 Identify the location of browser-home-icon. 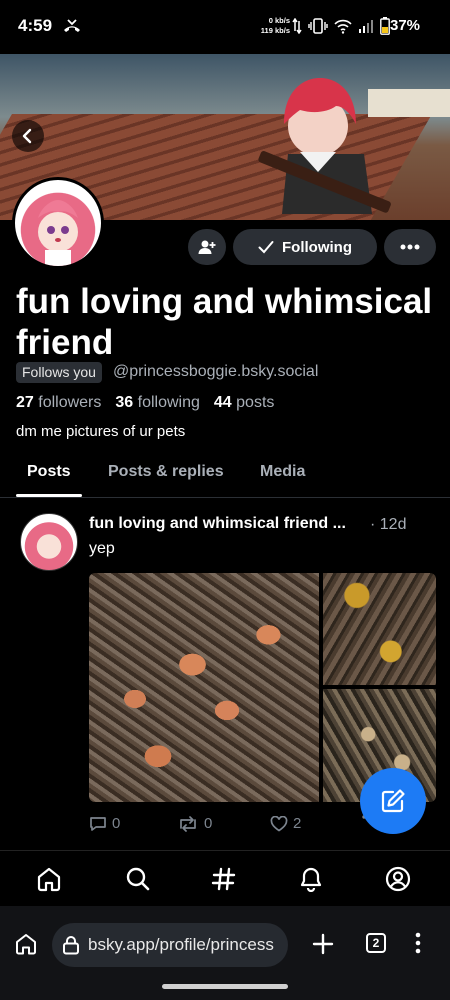
(26, 944).